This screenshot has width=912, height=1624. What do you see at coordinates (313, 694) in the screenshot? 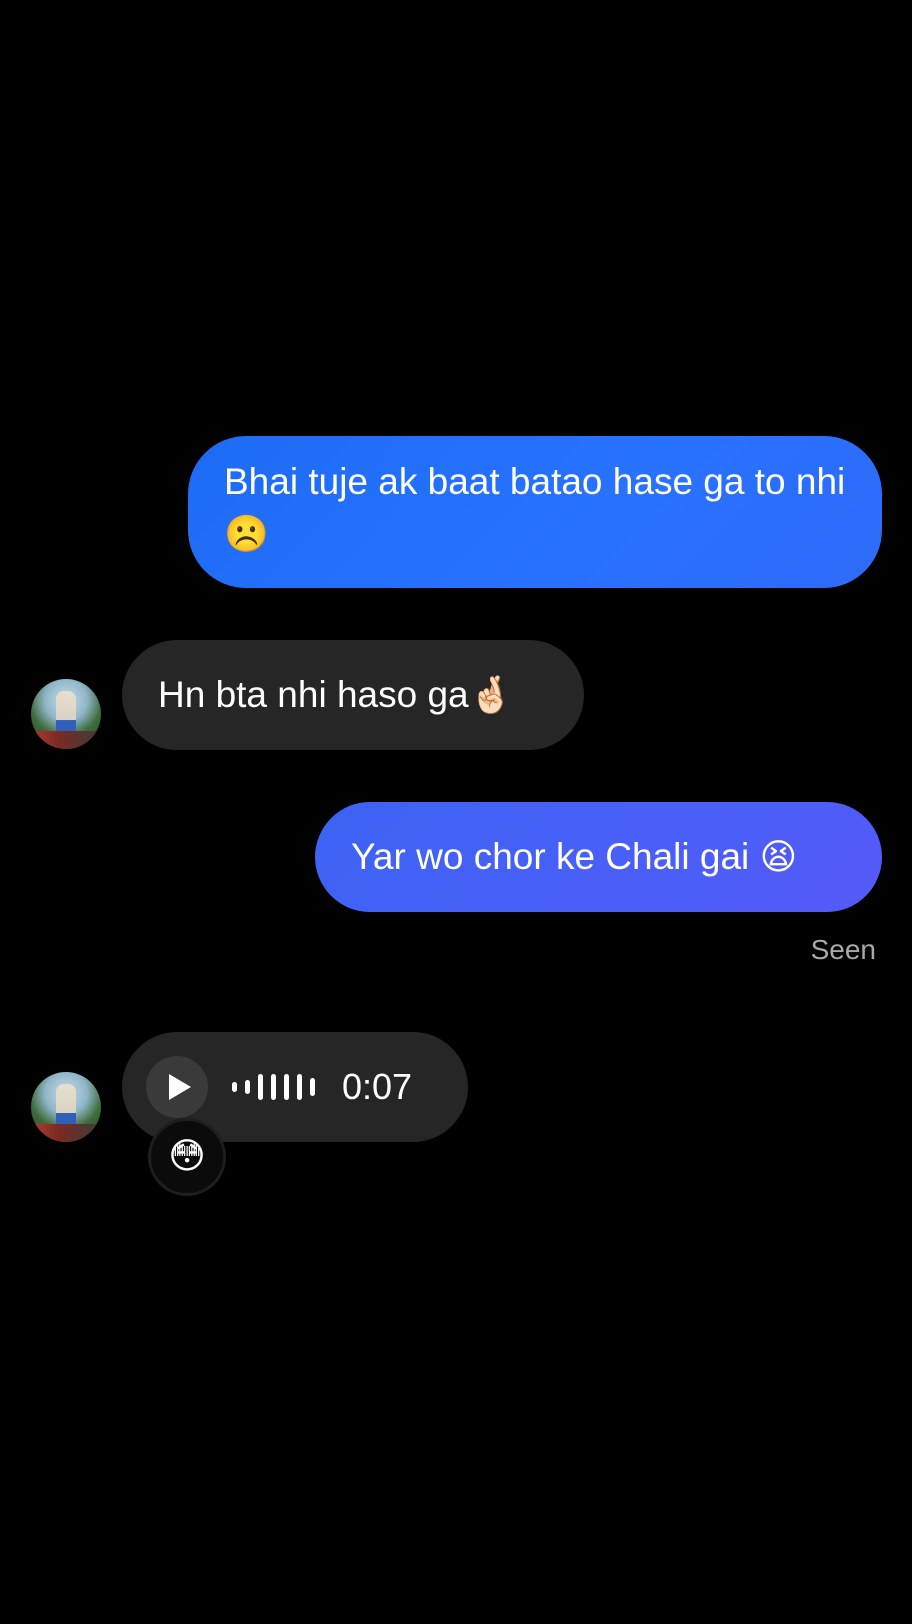
I see `message-text: Hn bta nhi haso ga` at bounding box center [313, 694].